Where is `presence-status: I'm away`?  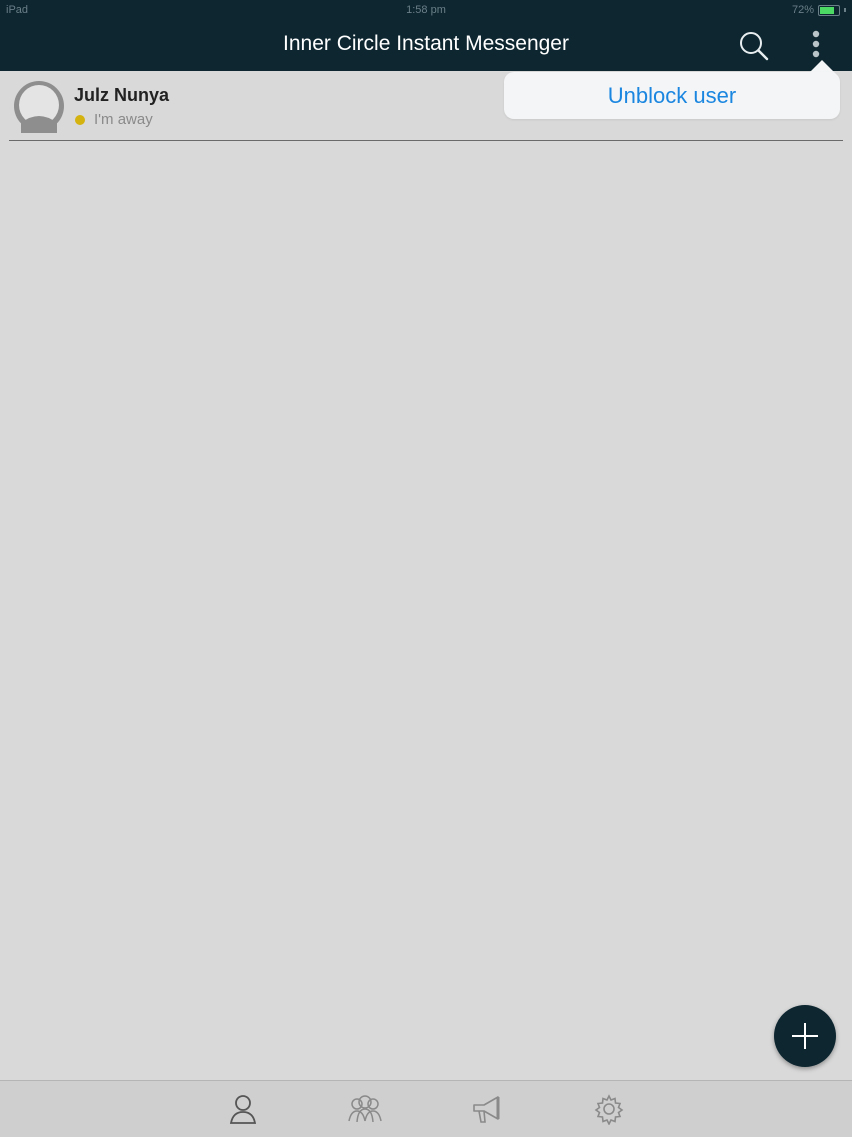 presence-status: I'm away is located at coordinates (123, 119).